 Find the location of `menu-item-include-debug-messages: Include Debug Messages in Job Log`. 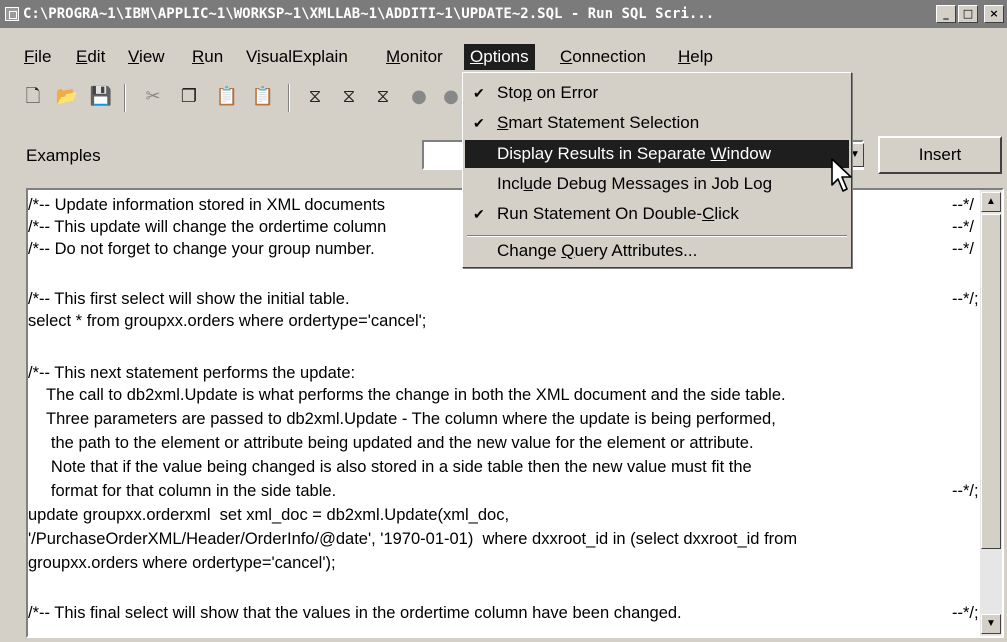

menu-item-include-debug-messages: Include Debug Messages in Job Log is located at coordinates (657, 184).